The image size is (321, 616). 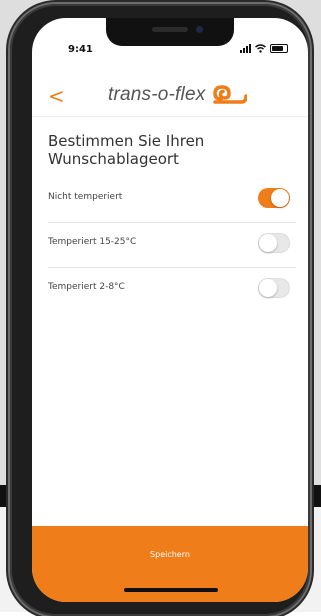 I want to click on option-row-nicht-temperiert: Nicht temperiert, so click(x=172, y=200).